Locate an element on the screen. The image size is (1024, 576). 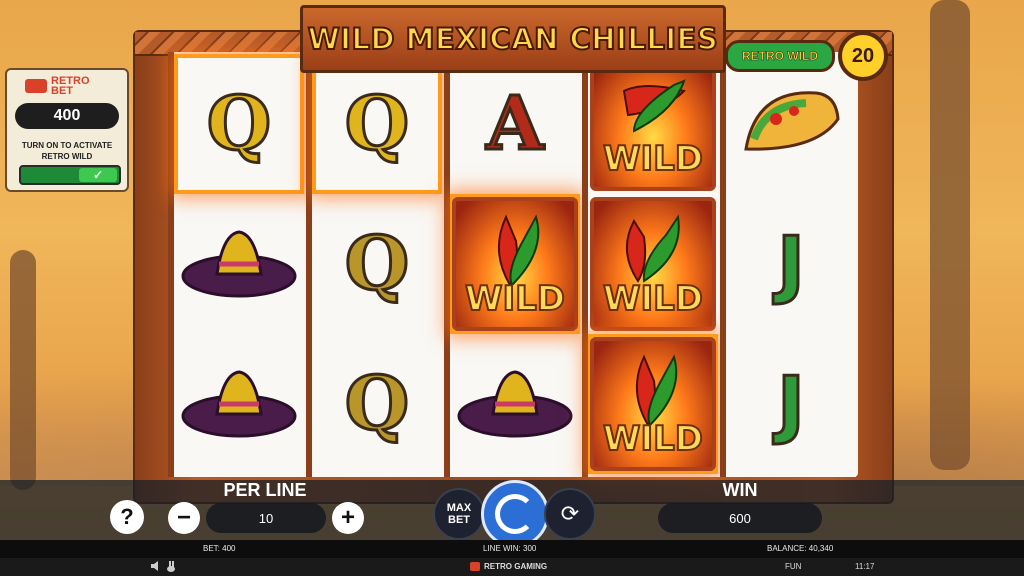
spin-icon is located at coordinates (515, 514).